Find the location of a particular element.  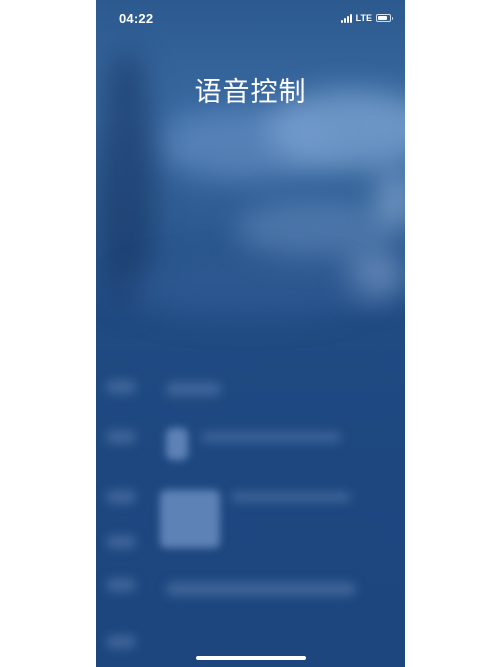

signal-bars-icon is located at coordinates (346, 18).